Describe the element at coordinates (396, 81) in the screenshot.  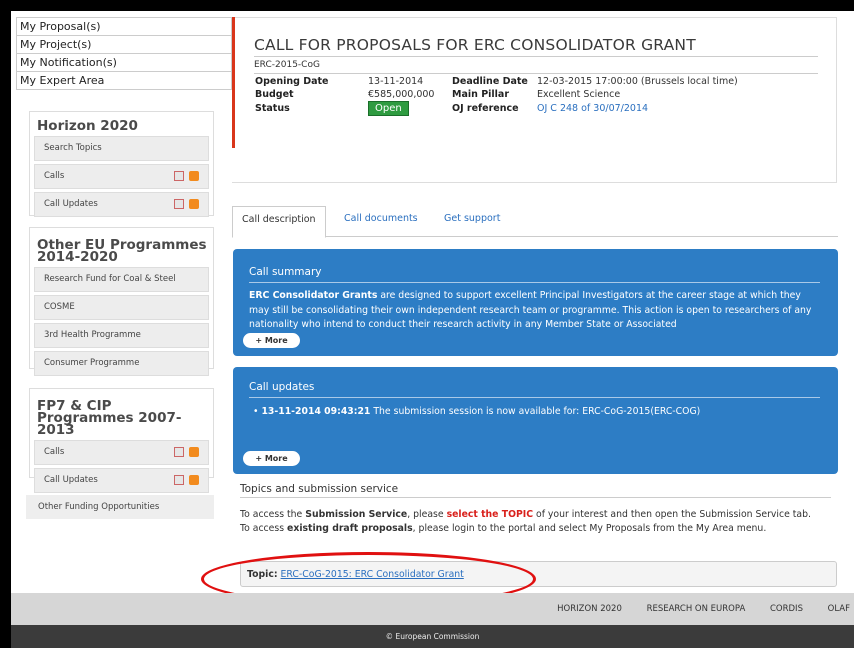
I see `opening-date-value: 13-11-2014` at that location.